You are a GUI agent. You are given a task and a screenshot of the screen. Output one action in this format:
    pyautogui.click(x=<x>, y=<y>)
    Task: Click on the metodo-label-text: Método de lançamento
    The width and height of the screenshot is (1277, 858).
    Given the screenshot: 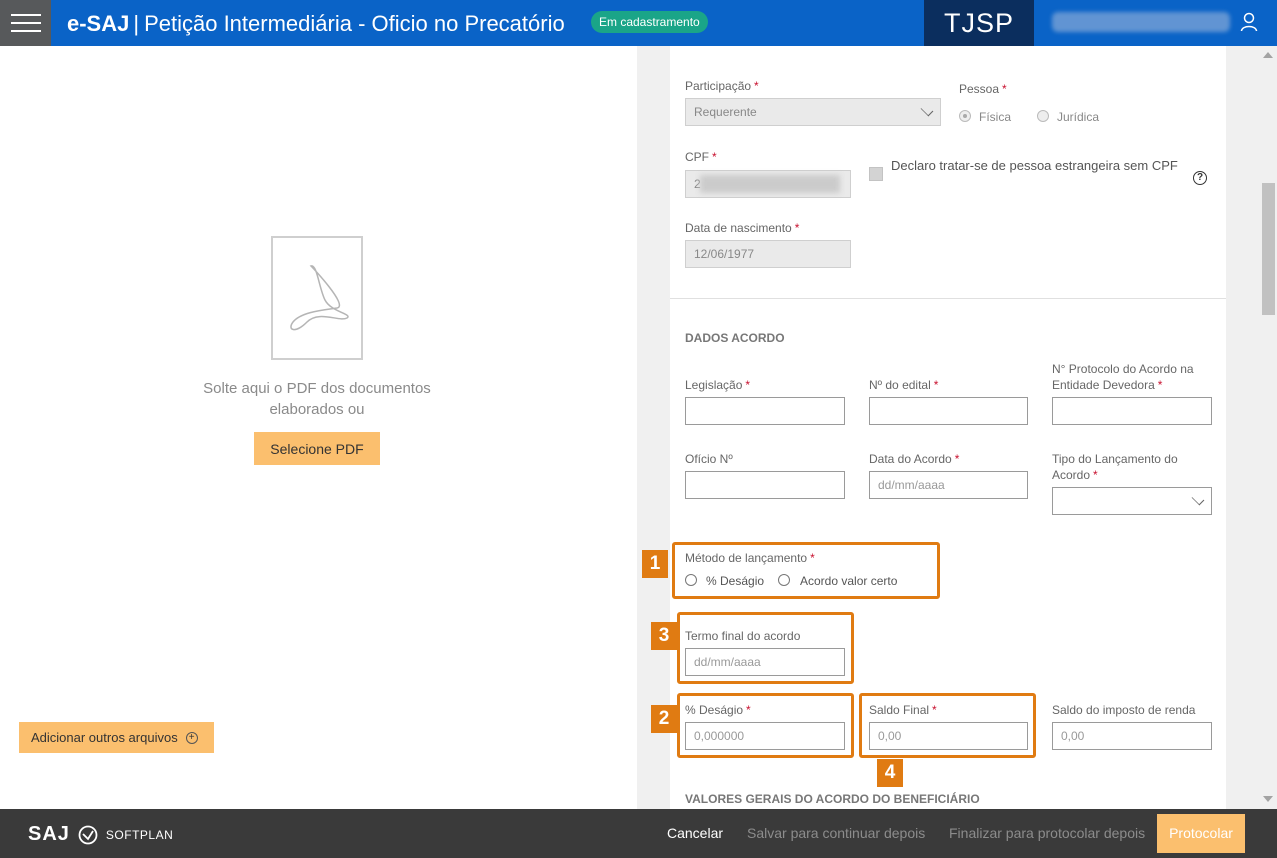 What is the action you would take?
    pyautogui.click(x=746, y=558)
    